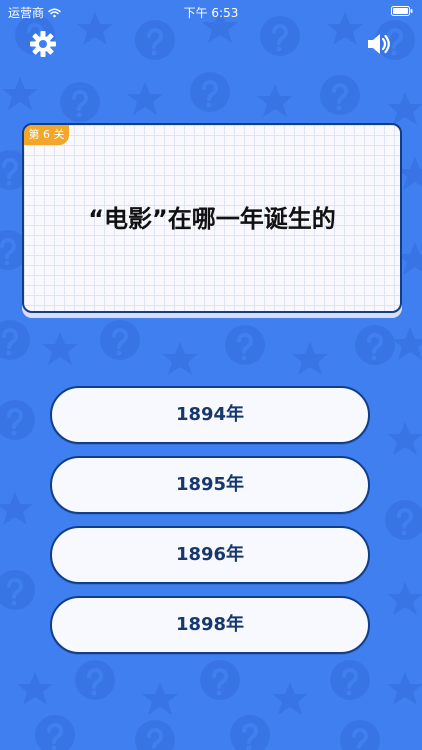  Describe the element at coordinates (210, 415) in the screenshot. I see `answer-button-1: 1894年` at that location.